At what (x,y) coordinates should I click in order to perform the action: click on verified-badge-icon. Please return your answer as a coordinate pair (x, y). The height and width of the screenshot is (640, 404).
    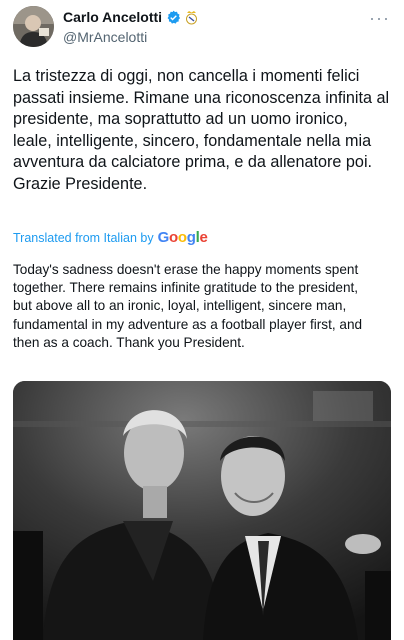
    Looking at the image, I should click on (173, 17).